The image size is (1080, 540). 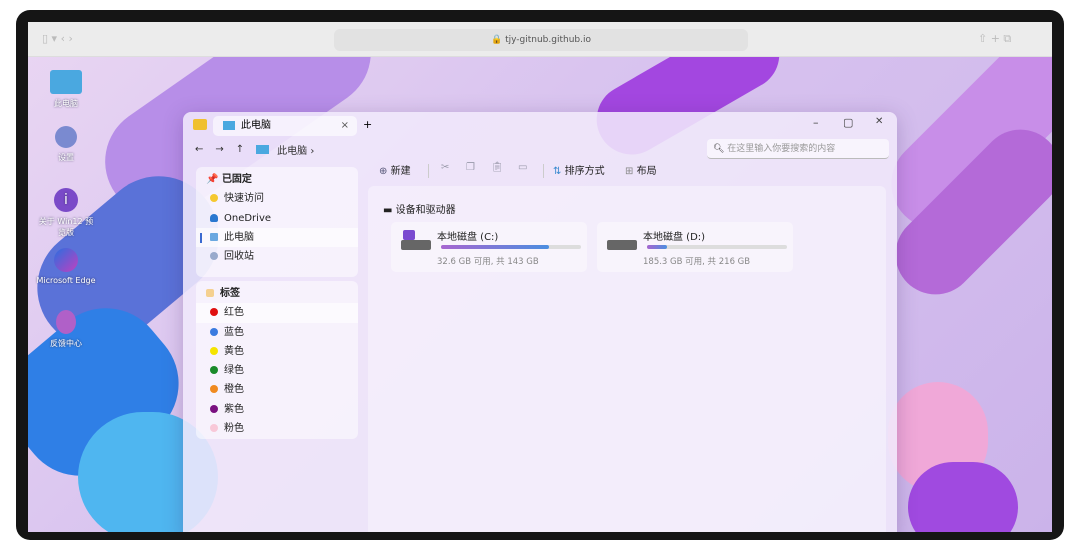 What do you see at coordinates (277, 409) in the screenshot?
I see `tag-purple: 紫色` at bounding box center [277, 409].